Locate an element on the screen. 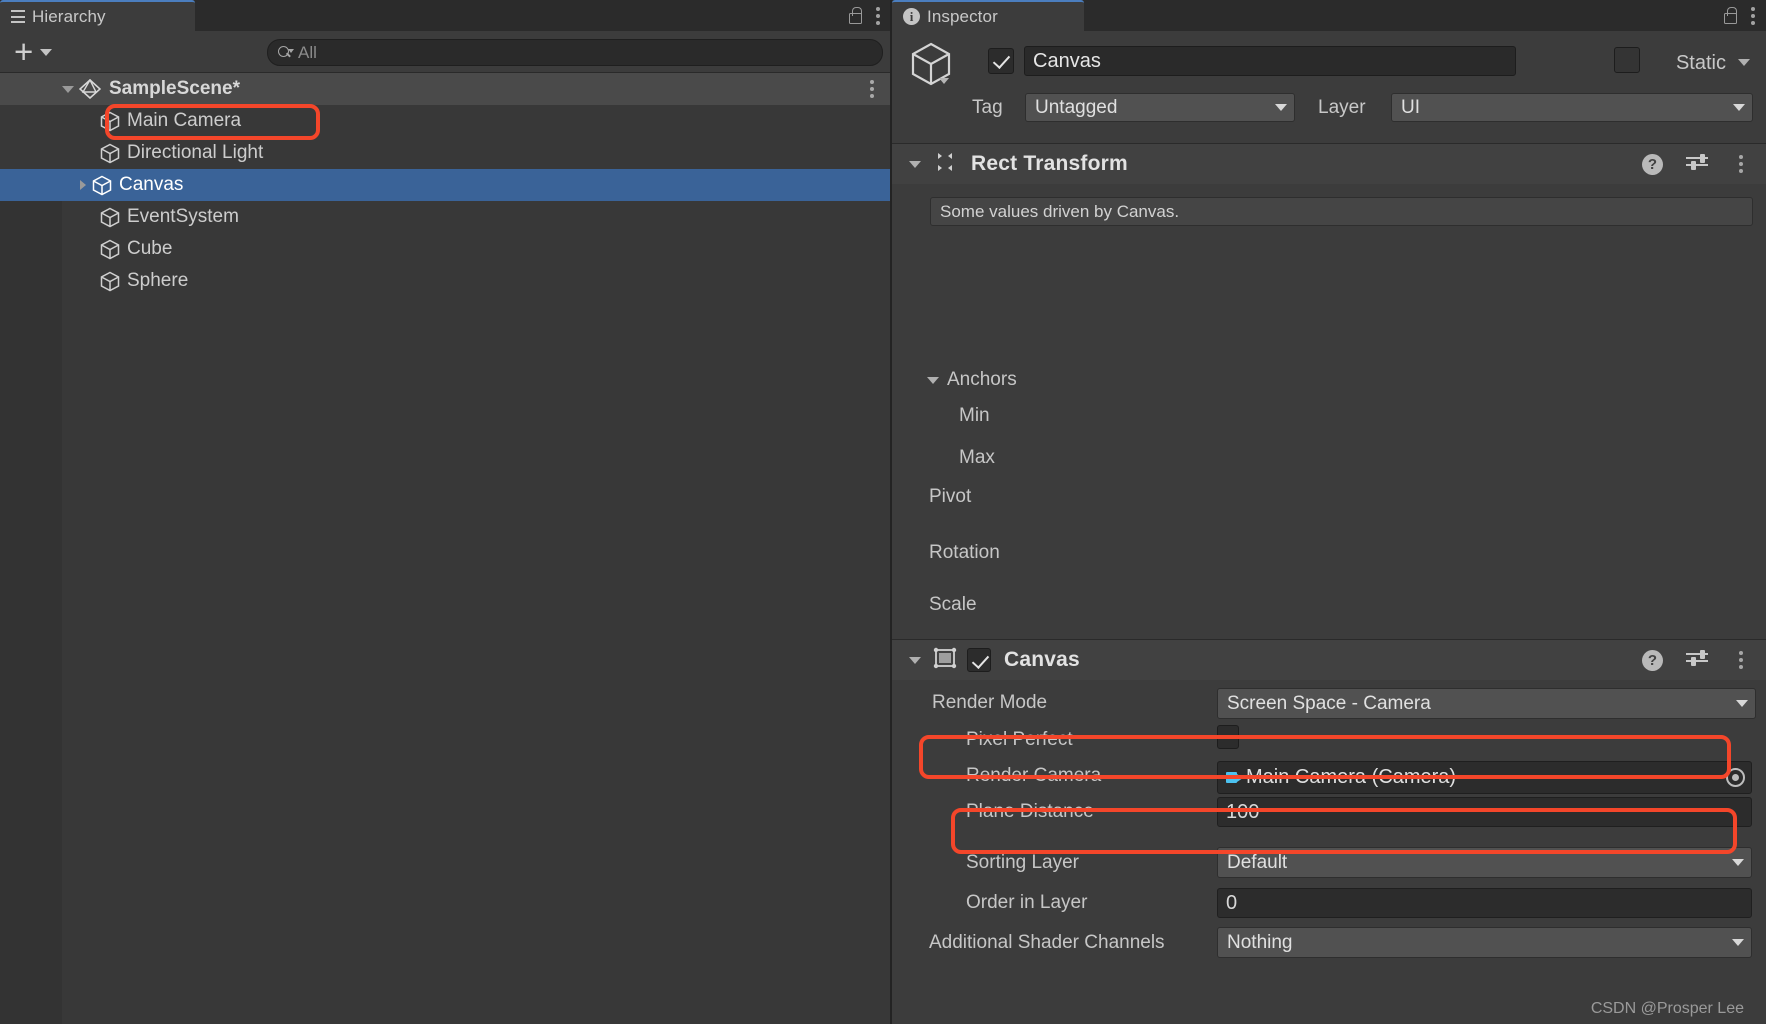 The height and width of the screenshot is (1024, 1766). unity-scene-icon is located at coordinates (90, 89).